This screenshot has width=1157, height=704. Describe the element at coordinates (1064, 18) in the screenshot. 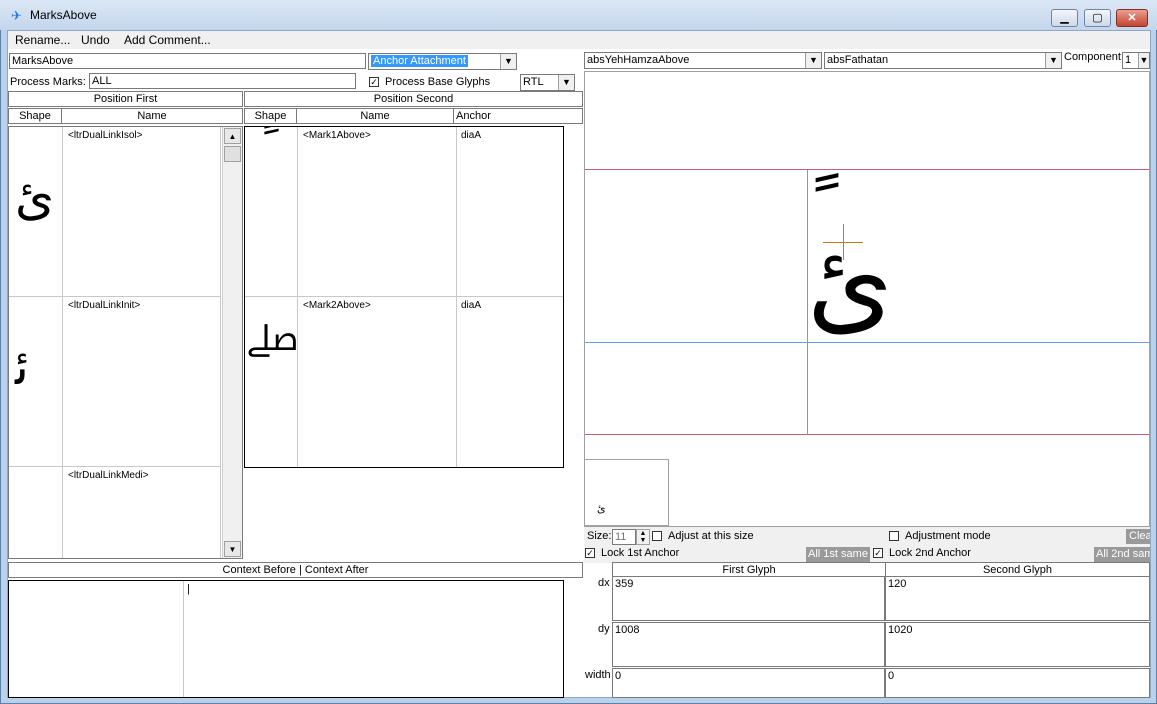

I see `minimize-button: ▁` at that location.